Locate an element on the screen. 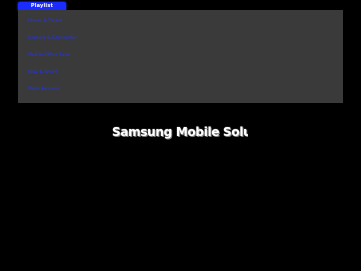  menu-item-phone-tablet: Phone & Tablet is located at coordinates (45, 22).